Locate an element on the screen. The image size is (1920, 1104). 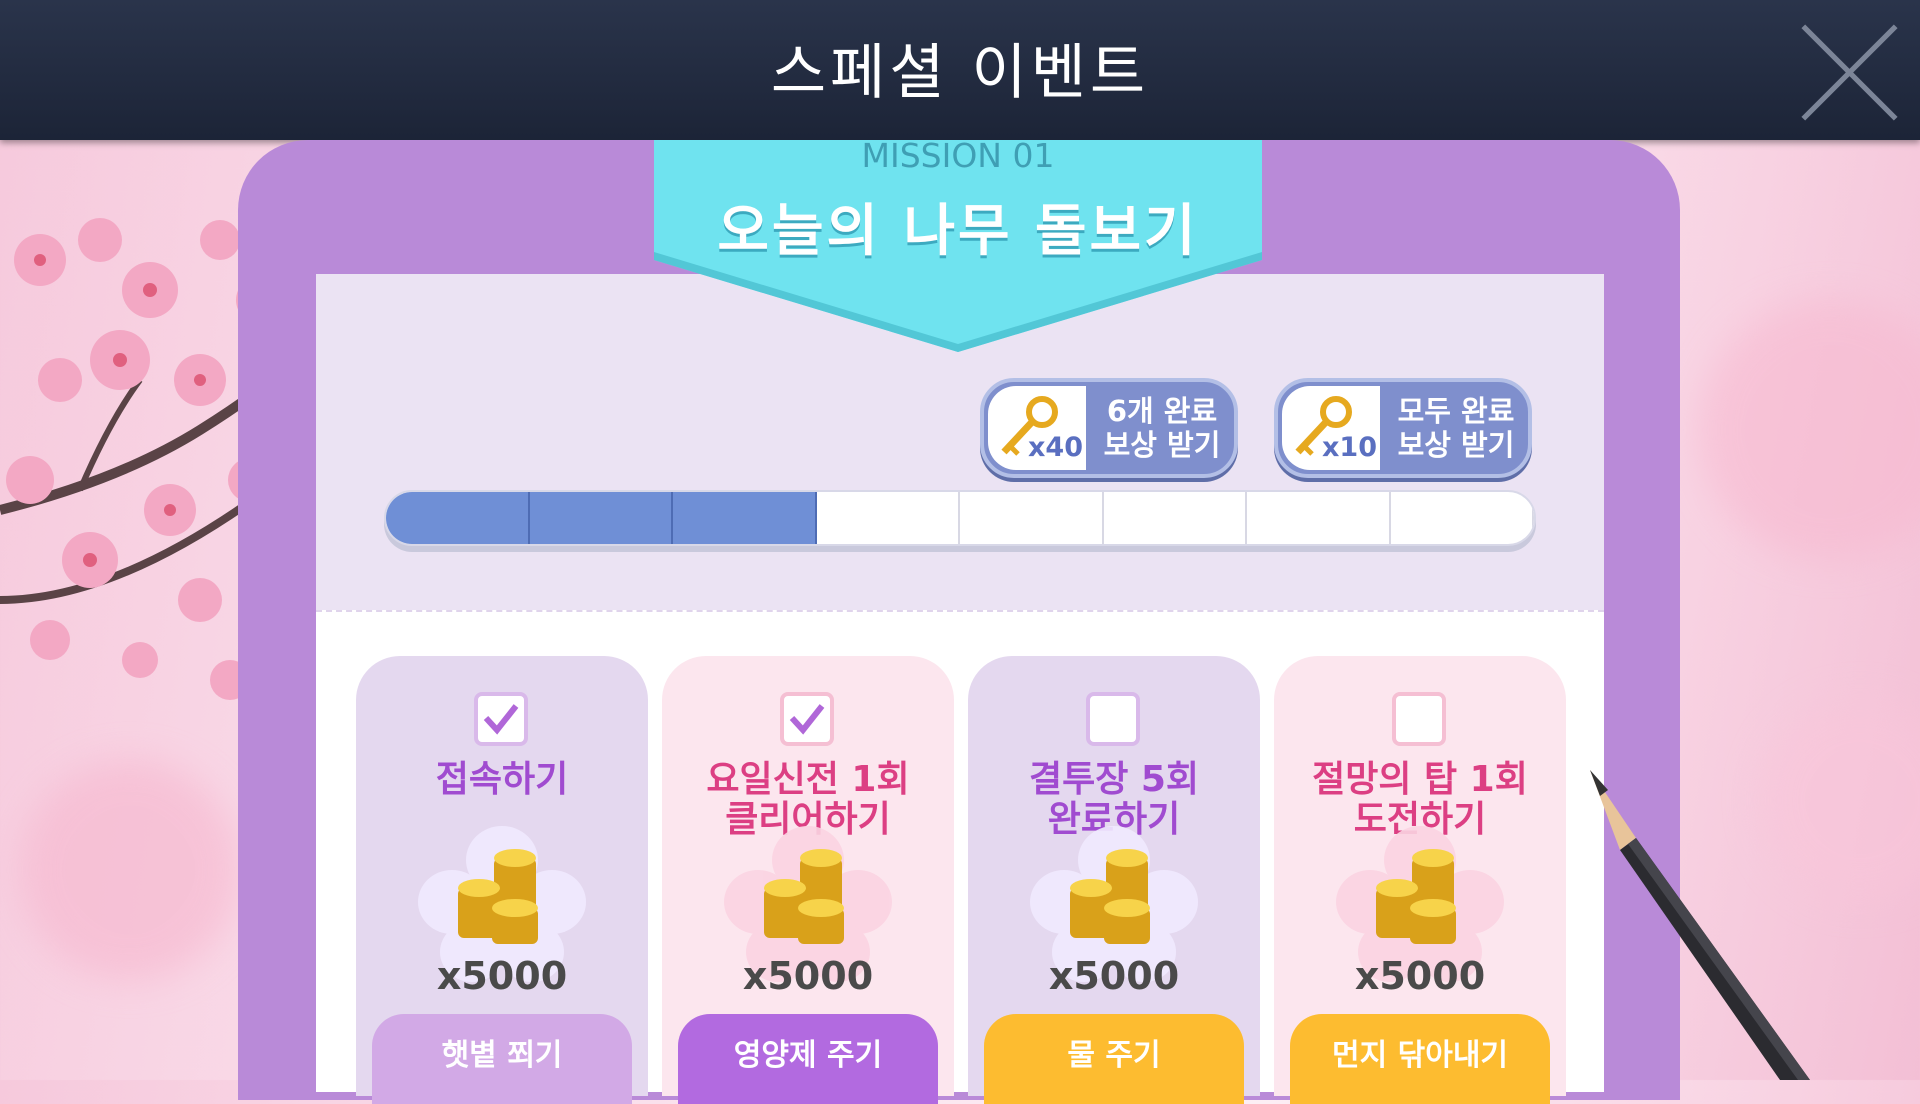
reward-label: 6개 완료 보상 받기 is located at coordinates (1162, 428).